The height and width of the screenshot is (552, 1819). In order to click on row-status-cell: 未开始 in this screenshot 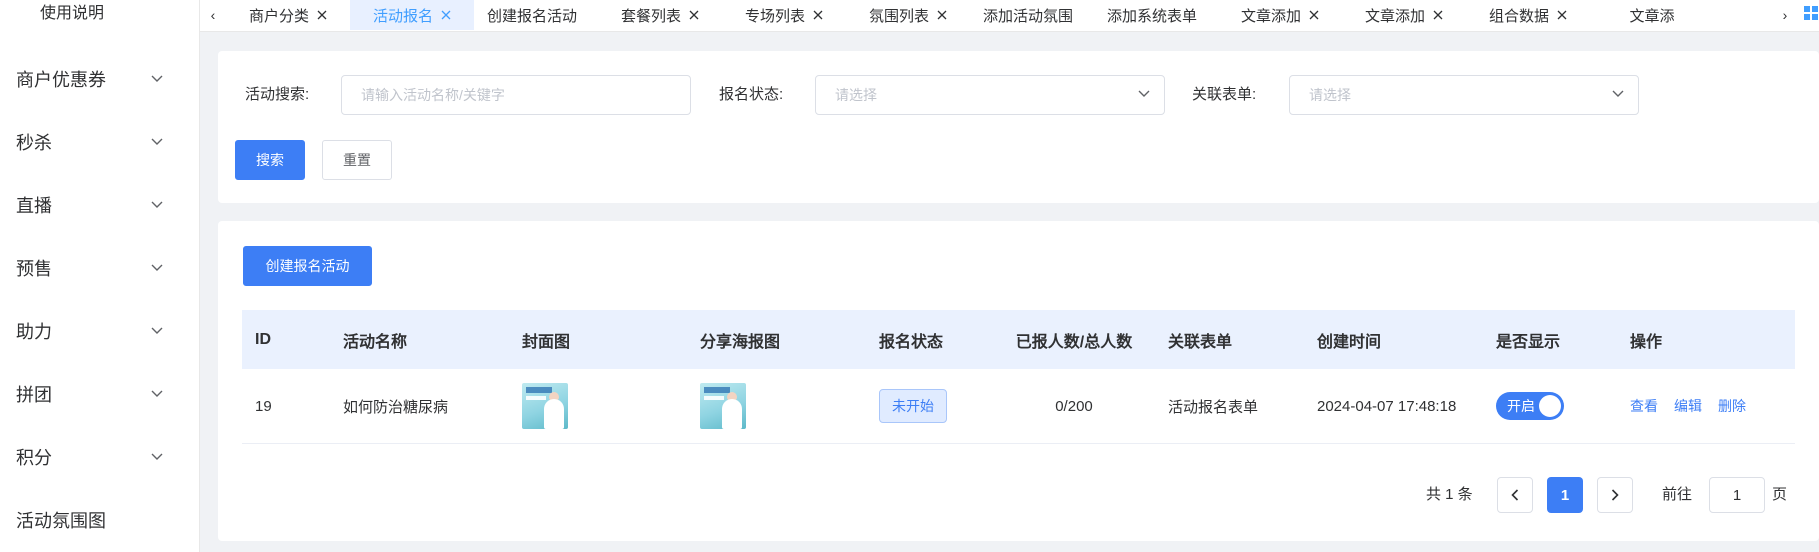, I will do `click(929, 406)`.